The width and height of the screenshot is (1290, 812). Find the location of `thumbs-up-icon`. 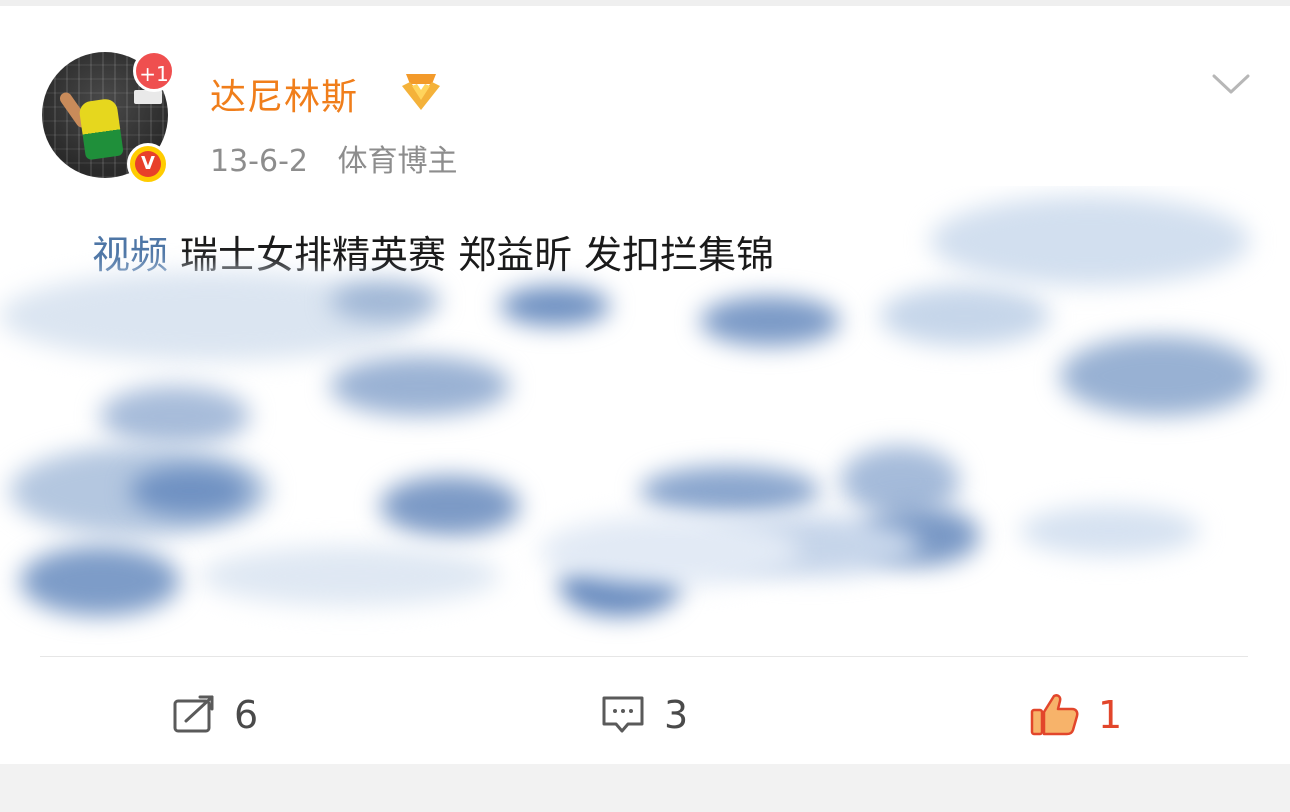

thumbs-up-icon is located at coordinates (1054, 715).